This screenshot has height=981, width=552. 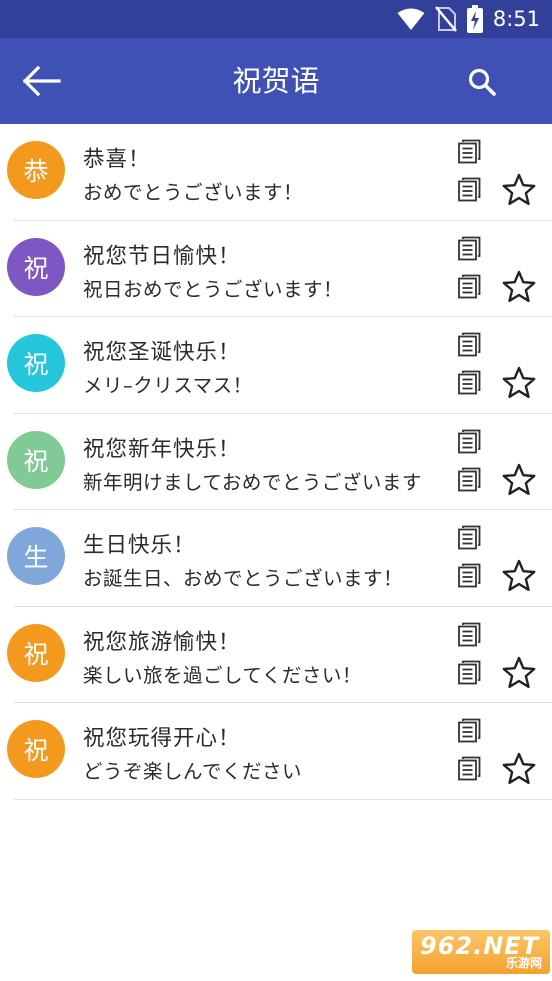 What do you see at coordinates (276, 558) in the screenshot?
I see `phrase-row: 生生日快乐！ お誕生日、おめでとうございます！` at bounding box center [276, 558].